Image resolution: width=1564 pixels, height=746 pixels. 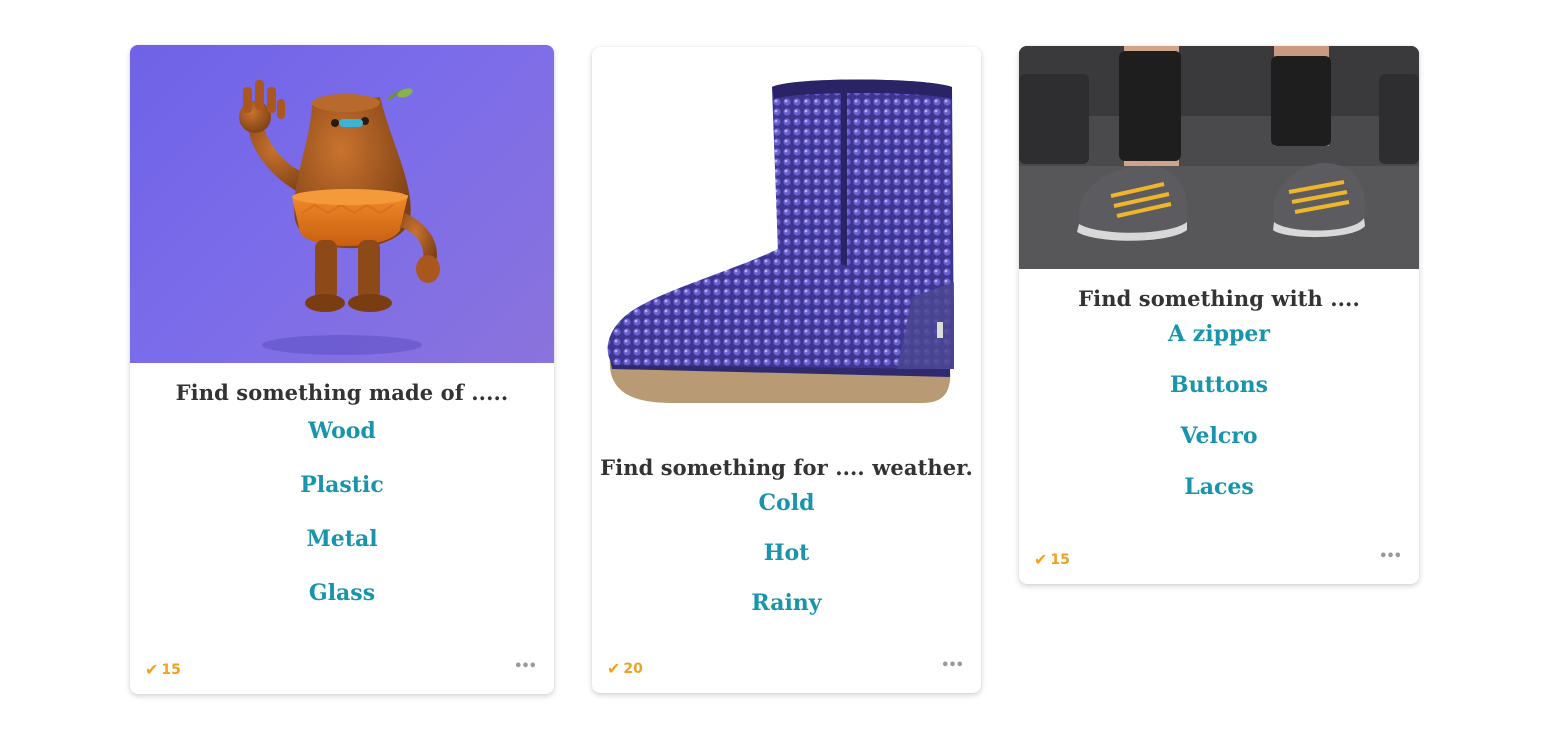 I want to click on option-hot: Hot, so click(x=786, y=553).